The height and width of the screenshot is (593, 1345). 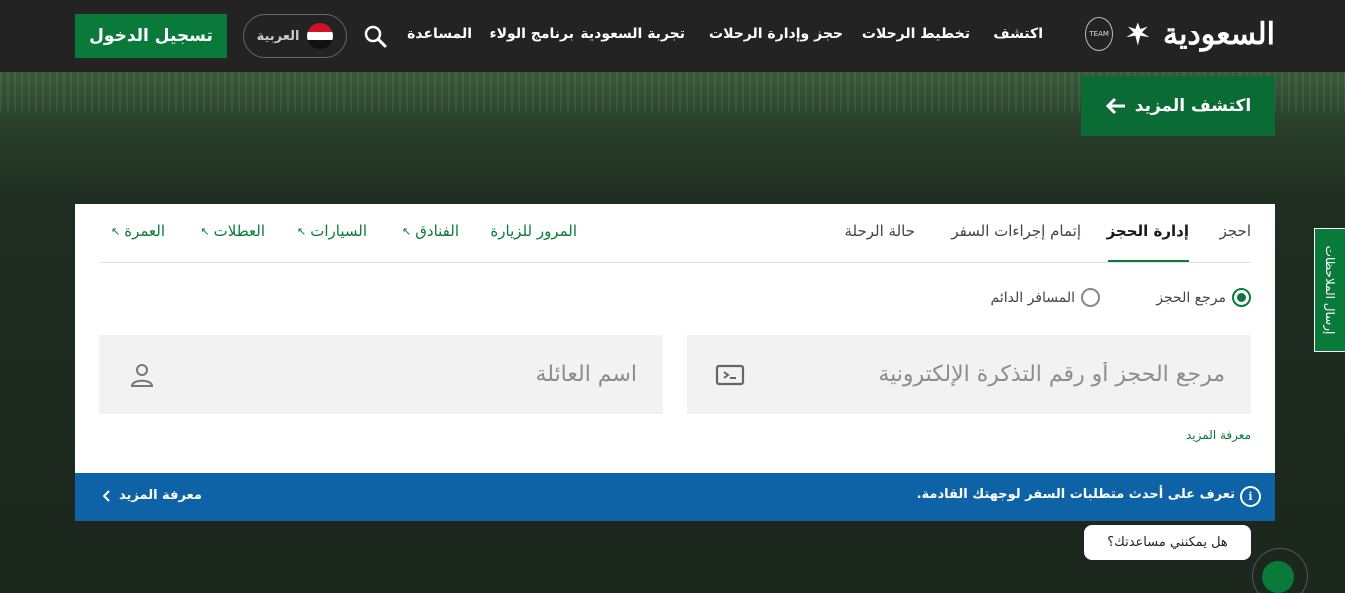 What do you see at coordinates (439, 36) in the screenshot?
I see `nav-help: المساعدة` at bounding box center [439, 36].